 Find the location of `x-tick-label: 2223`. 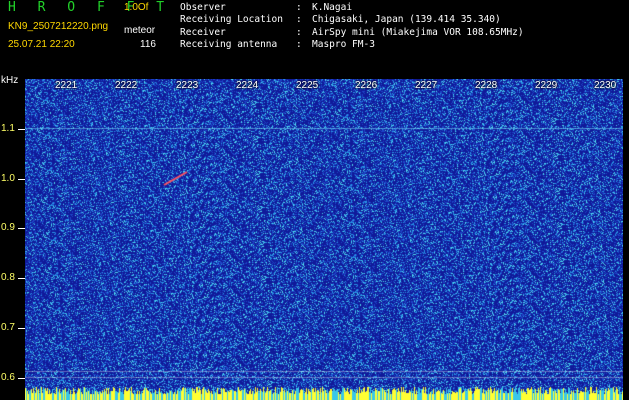

x-tick-label: 2223 is located at coordinates (187, 85).